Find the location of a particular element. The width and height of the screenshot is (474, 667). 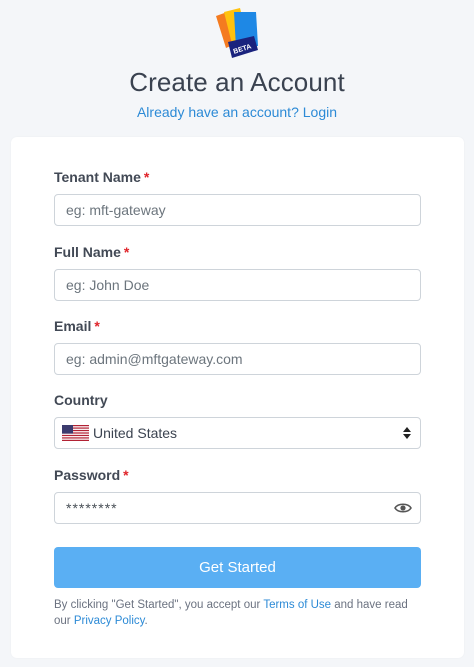

tenant-name-input is located at coordinates (237, 210).